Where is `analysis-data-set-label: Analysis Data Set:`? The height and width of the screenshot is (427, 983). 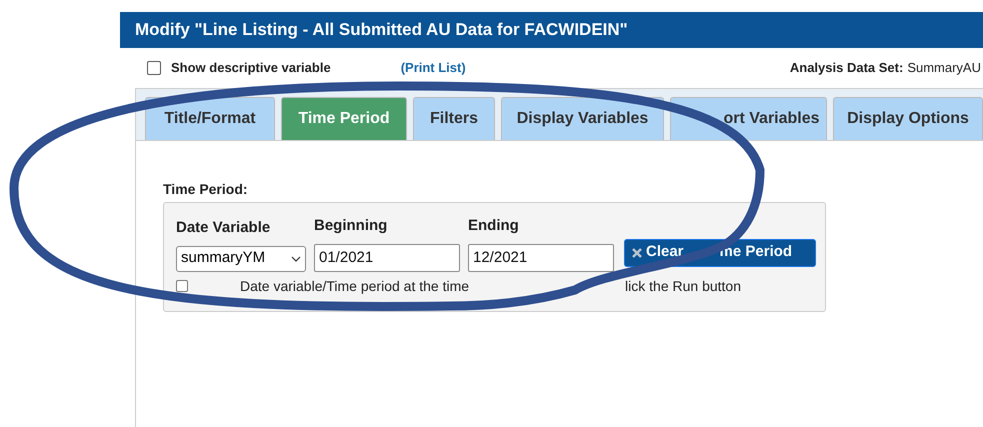 analysis-data-set-label: Analysis Data Set: is located at coordinates (847, 68).